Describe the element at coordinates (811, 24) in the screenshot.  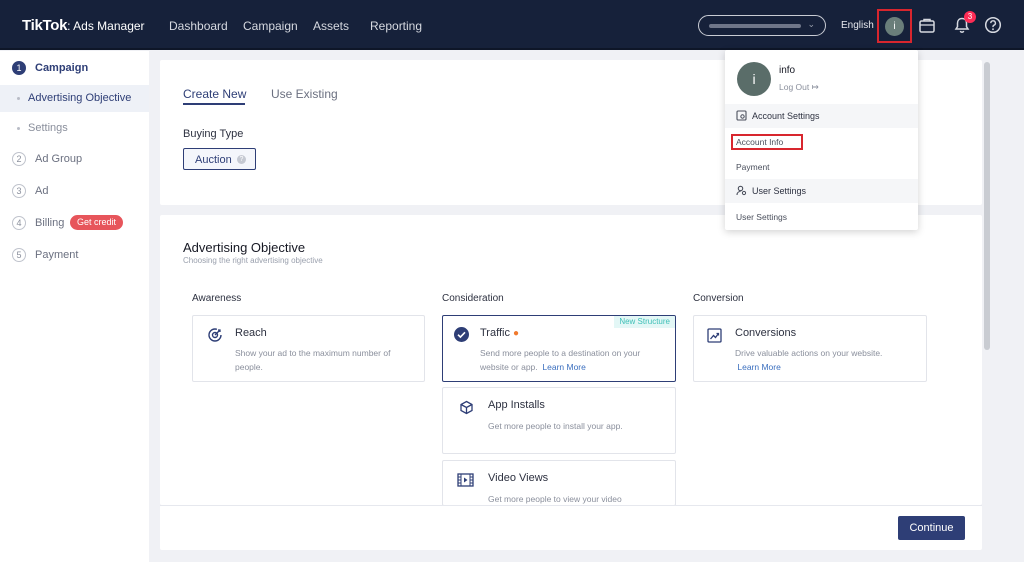
I see `chevron-down-icon: ⌄` at that location.